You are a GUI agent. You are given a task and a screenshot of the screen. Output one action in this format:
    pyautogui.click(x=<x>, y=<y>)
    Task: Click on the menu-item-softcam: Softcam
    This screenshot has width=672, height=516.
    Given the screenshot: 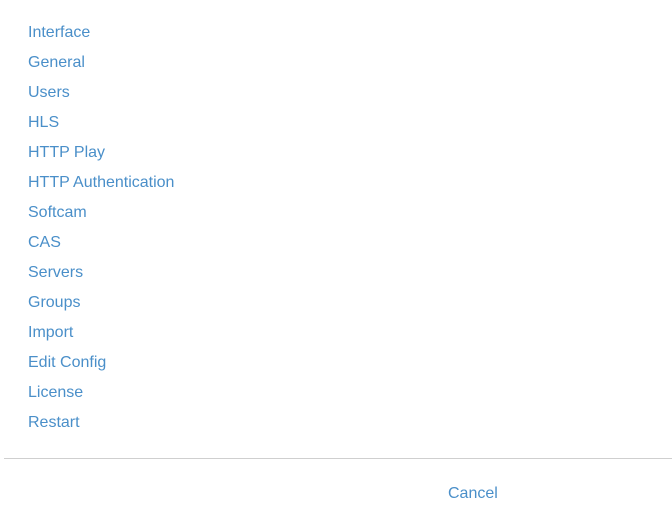 What is the action you would take?
    pyautogui.click(x=101, y=215)
    